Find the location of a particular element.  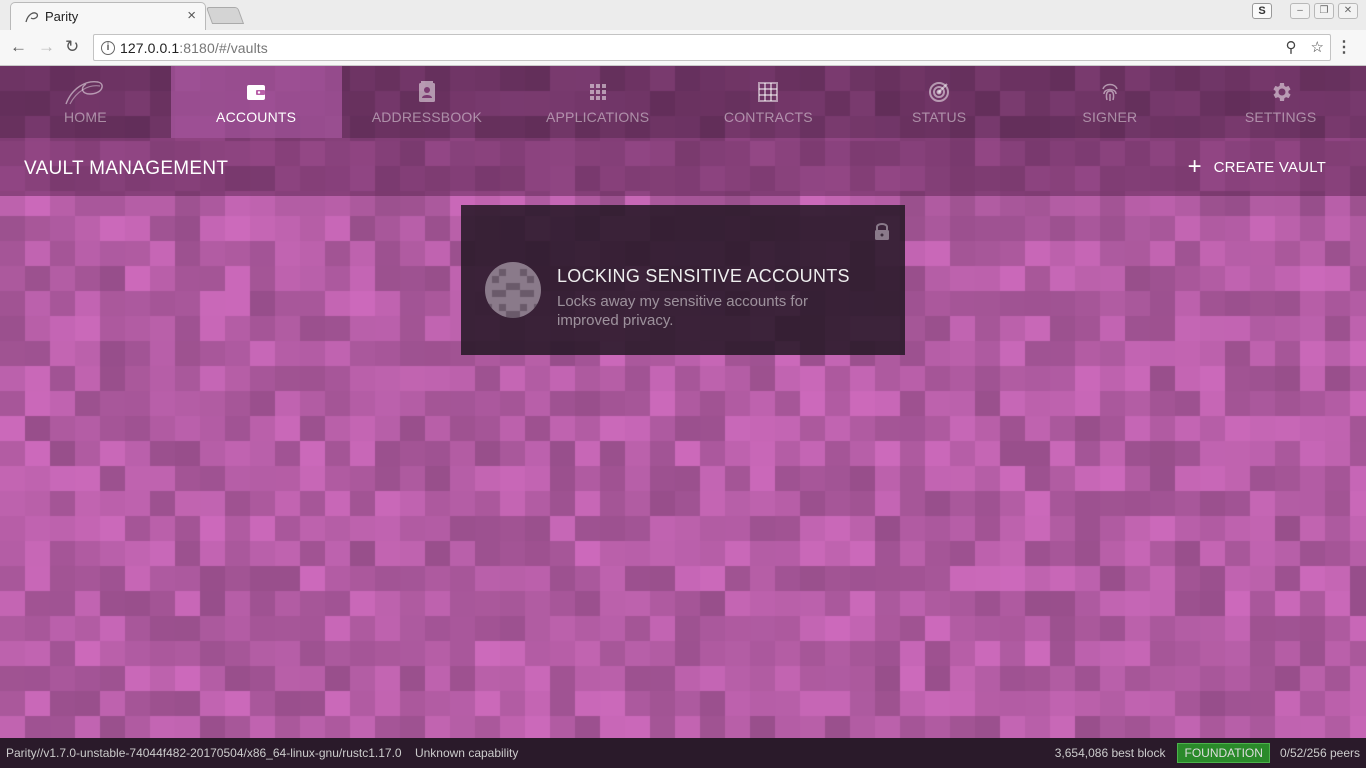

best-block-text: 3,654,086 best block is located at coordinates (1110, 753).